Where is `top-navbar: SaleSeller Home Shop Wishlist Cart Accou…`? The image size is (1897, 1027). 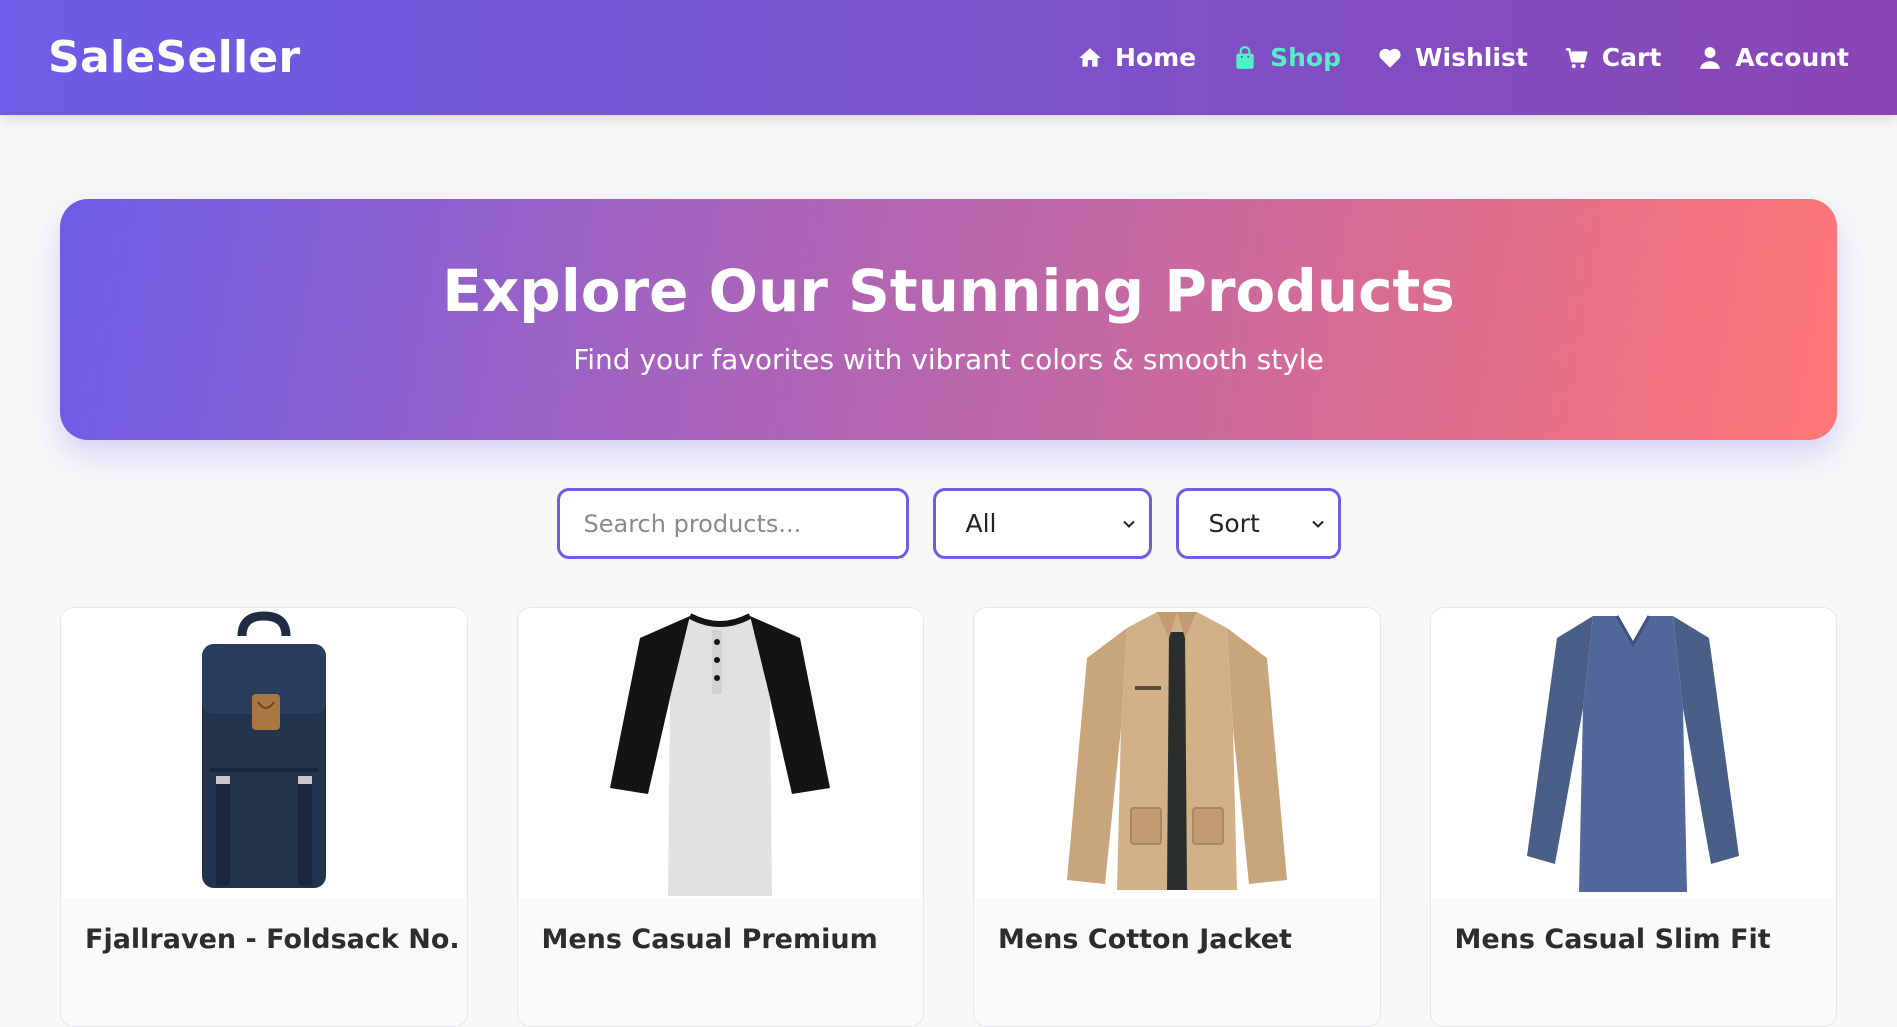 top-navbar: SaleSeller Home Shop Wishlist Cart Accou… is located at coordinates (948, 57).